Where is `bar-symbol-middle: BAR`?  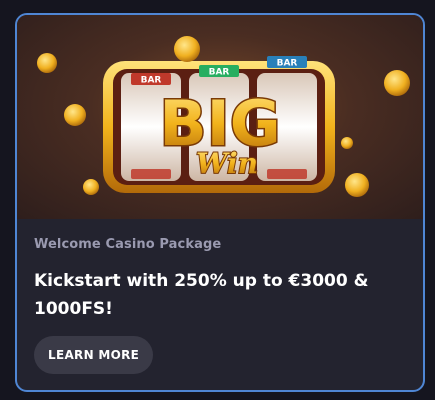 bar-symbol-middle: BAR is located at coordinates (219, 71).